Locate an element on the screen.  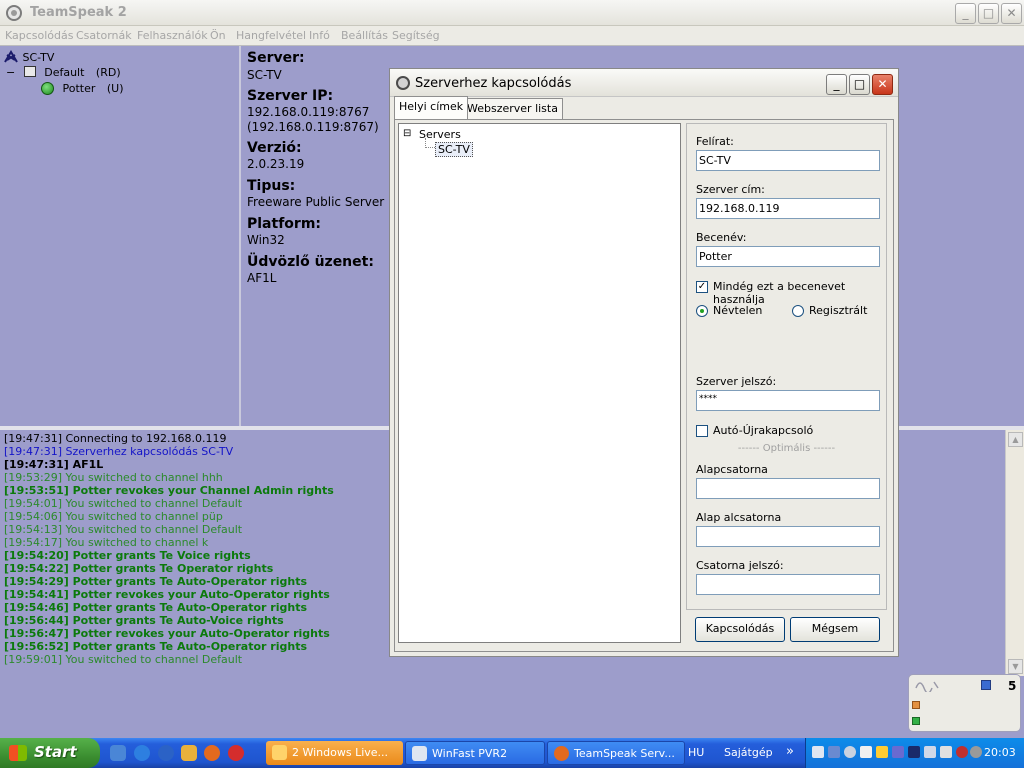
title-bar: TeamSpeak 2 _ □ ✕ is located at coordinates (512, 13).